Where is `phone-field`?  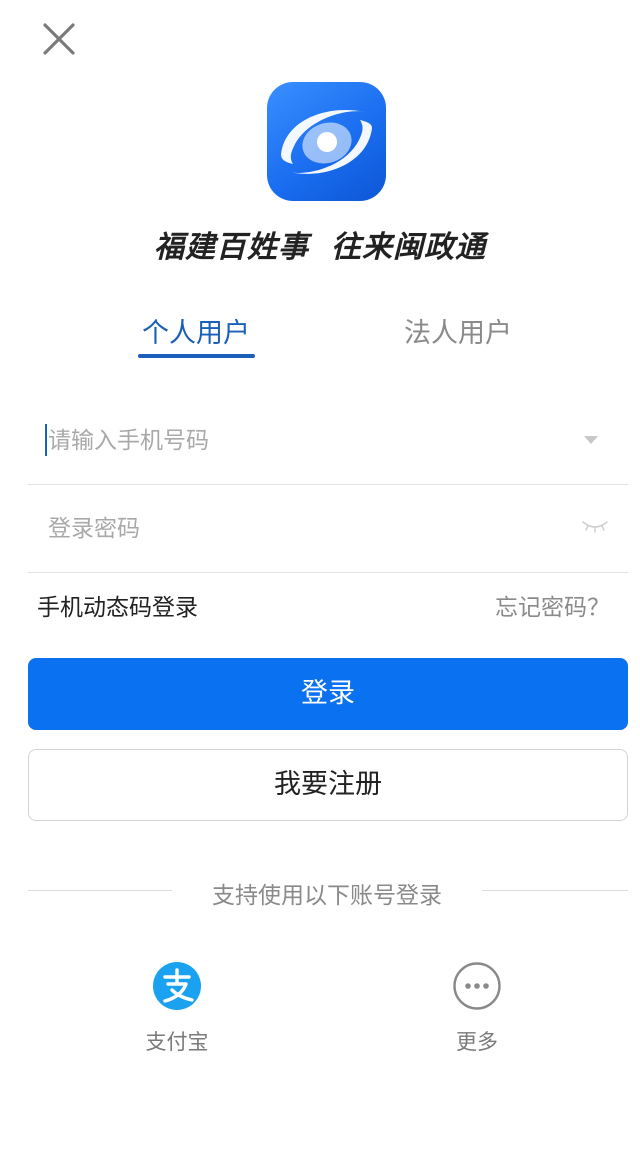 phone-field is located at coordinates (328, 440).